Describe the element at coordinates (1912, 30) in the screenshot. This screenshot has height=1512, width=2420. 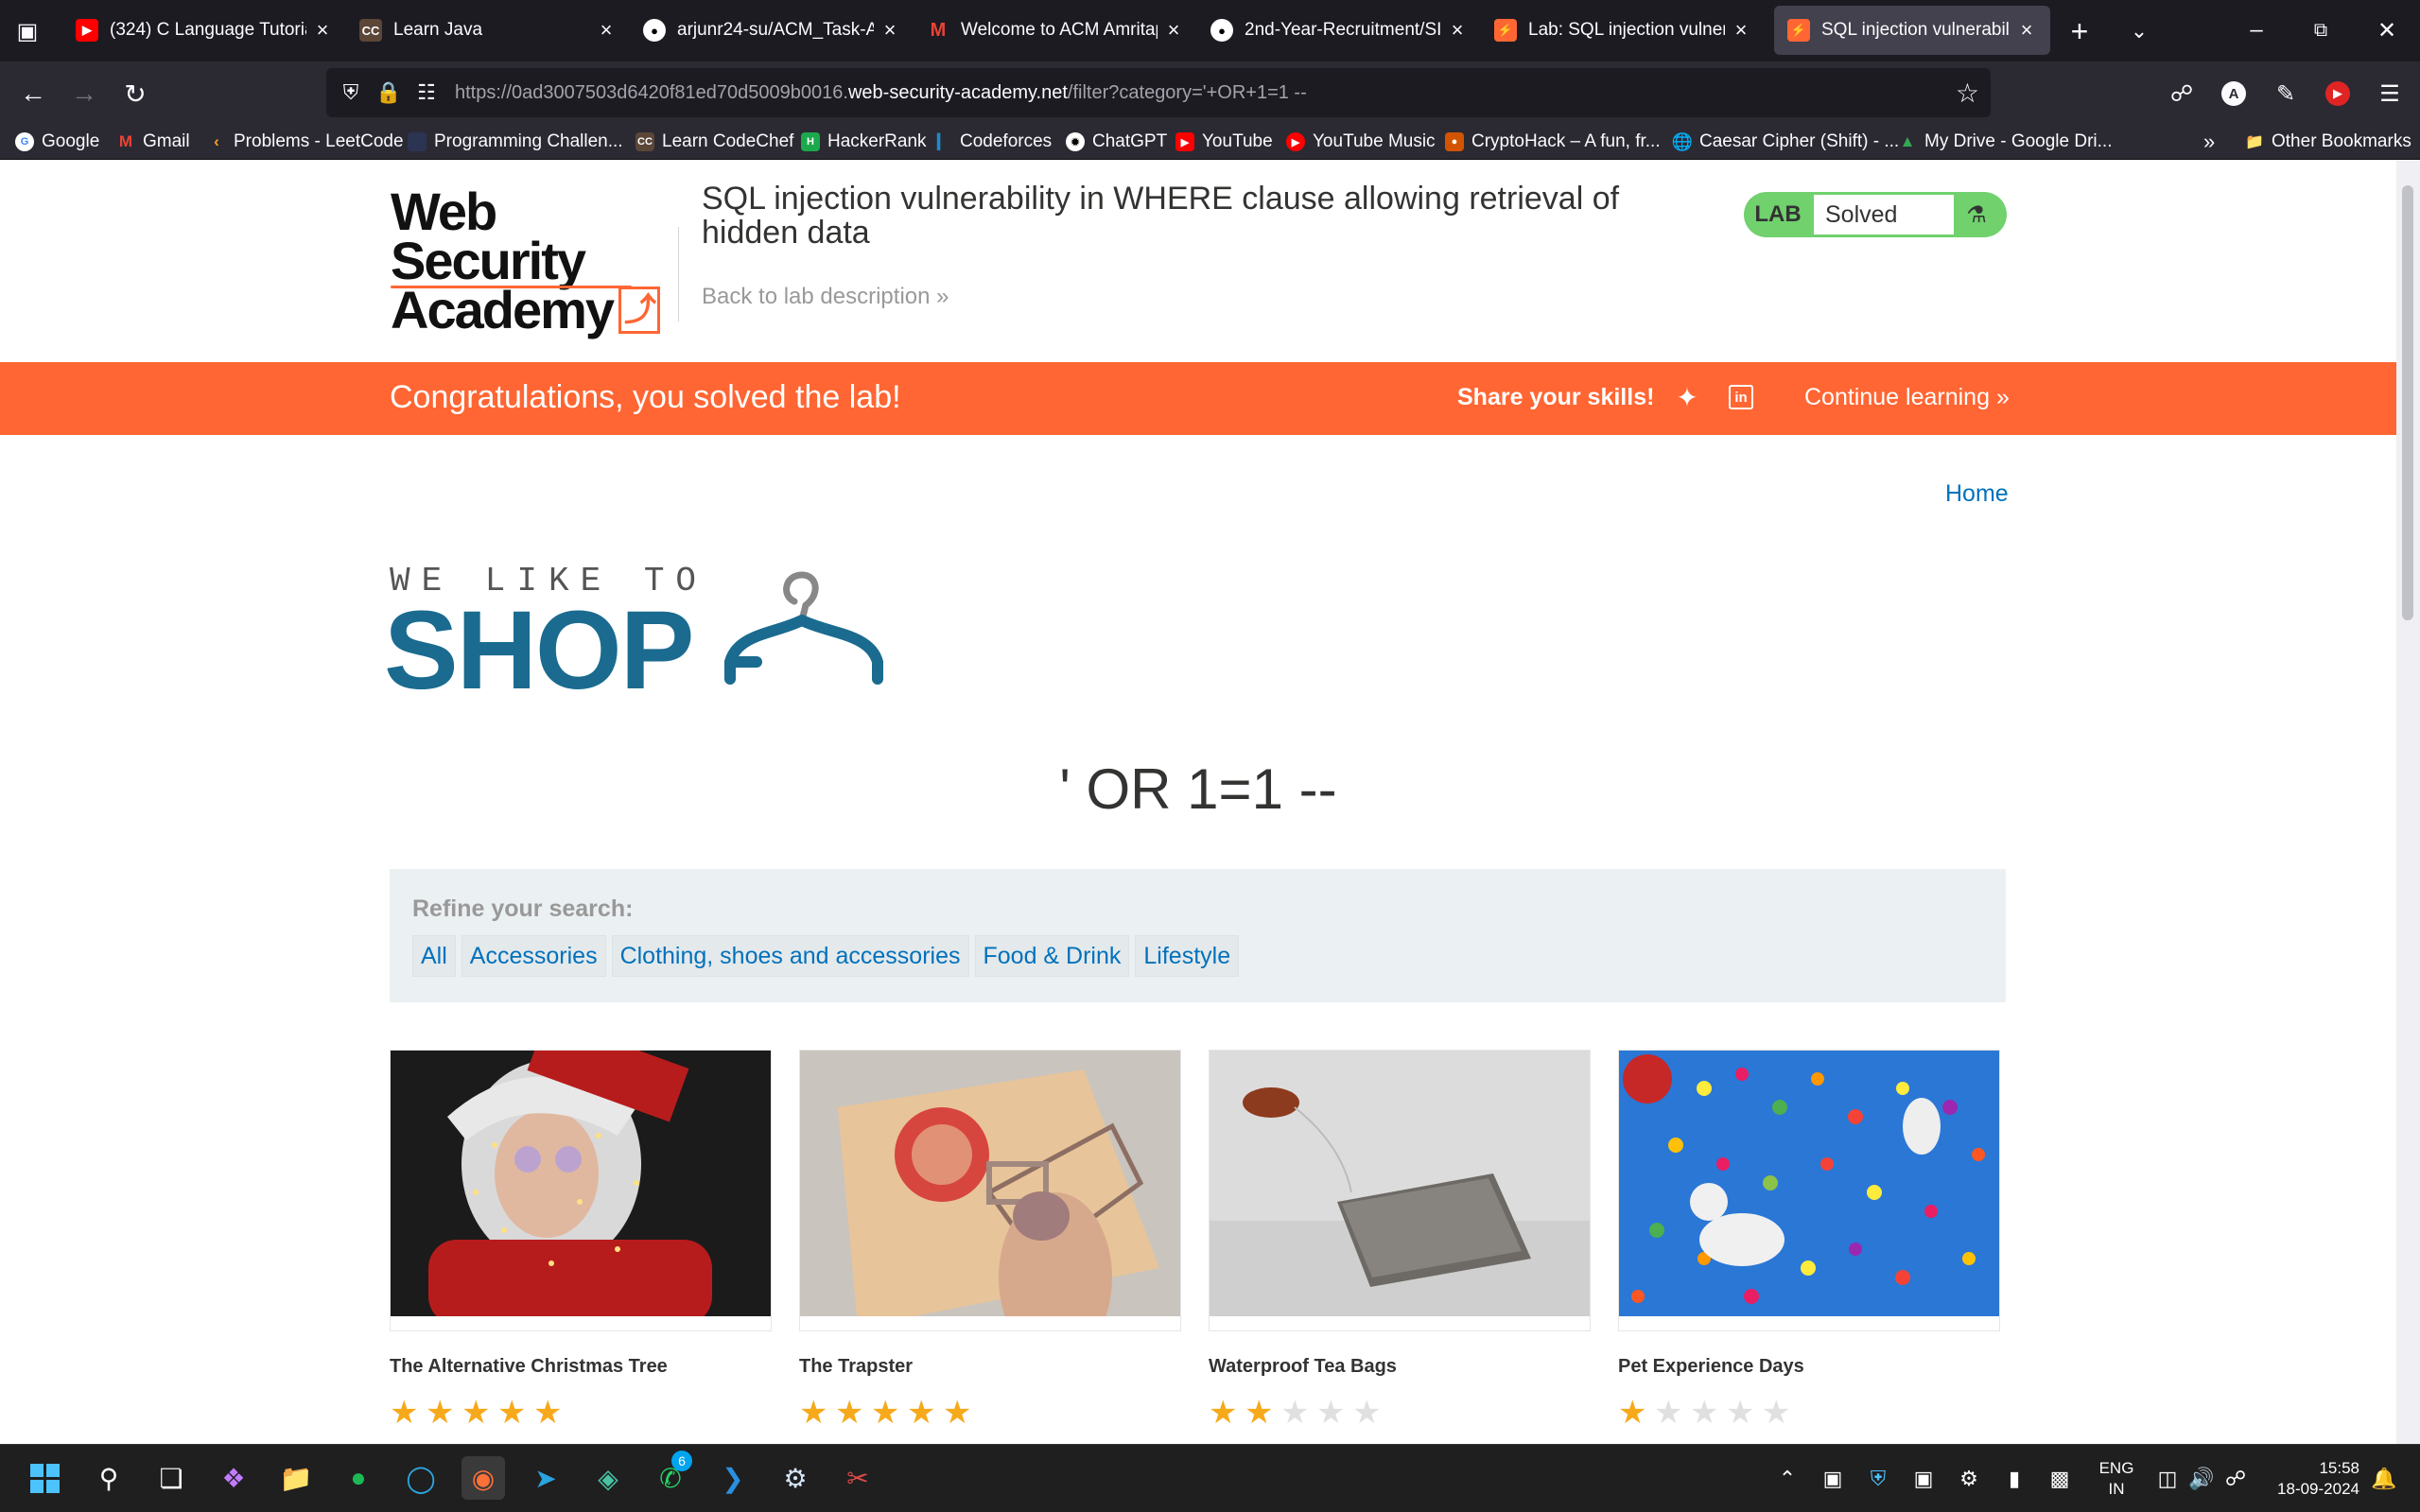
I see `tab-sql-injection-active: ⚡ SQL injection vulnerability i ×` at that location.